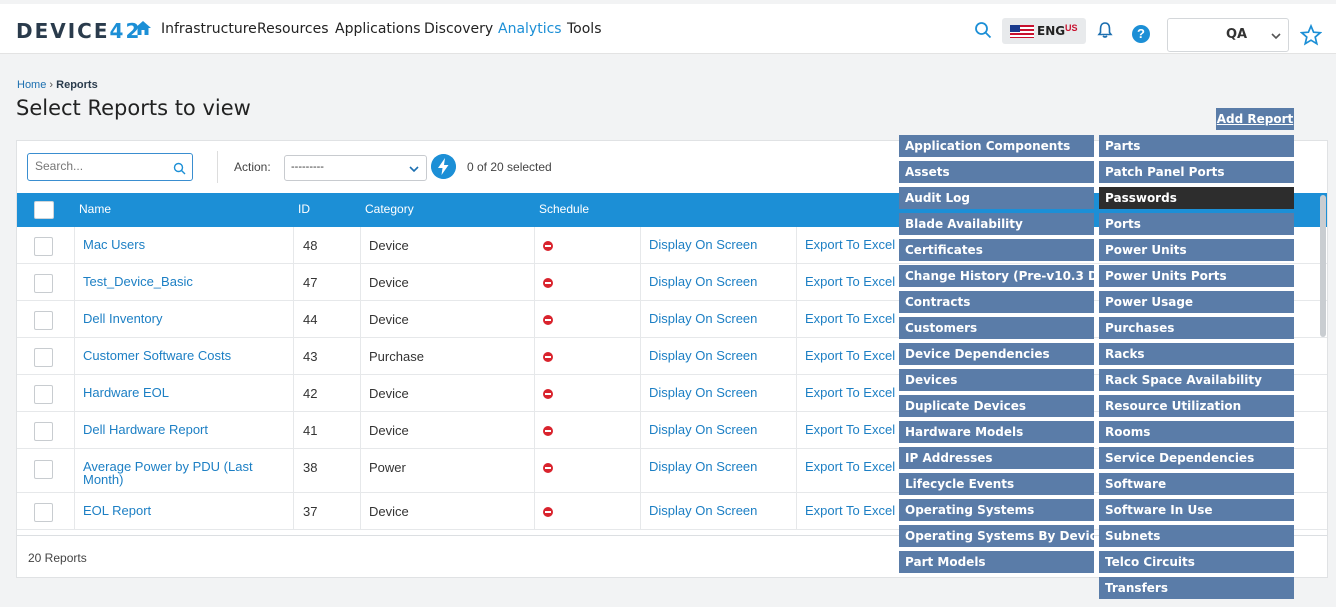  What do you see at coordinates (584, 29) in the screenshot?
I see `nav-tools: Tools` at bounding box center [584, 29].